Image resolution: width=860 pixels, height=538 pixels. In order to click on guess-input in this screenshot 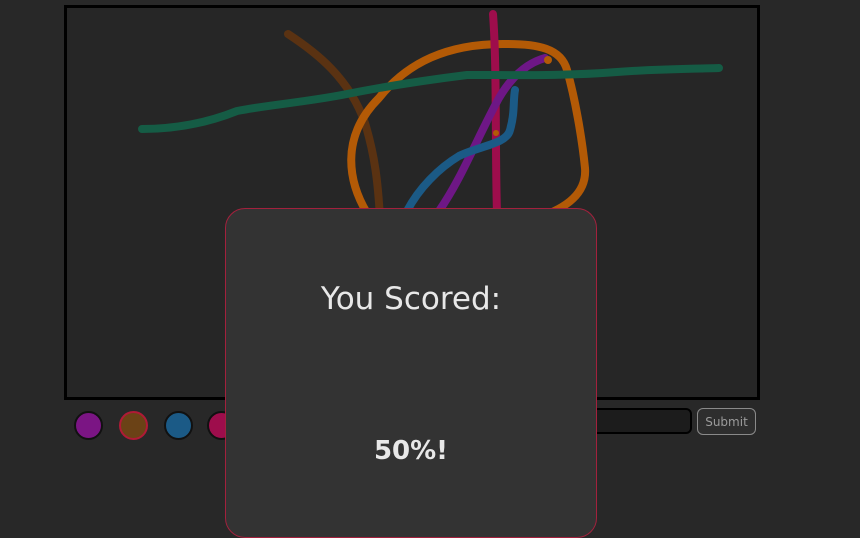, I will do `click(641, 421)`.